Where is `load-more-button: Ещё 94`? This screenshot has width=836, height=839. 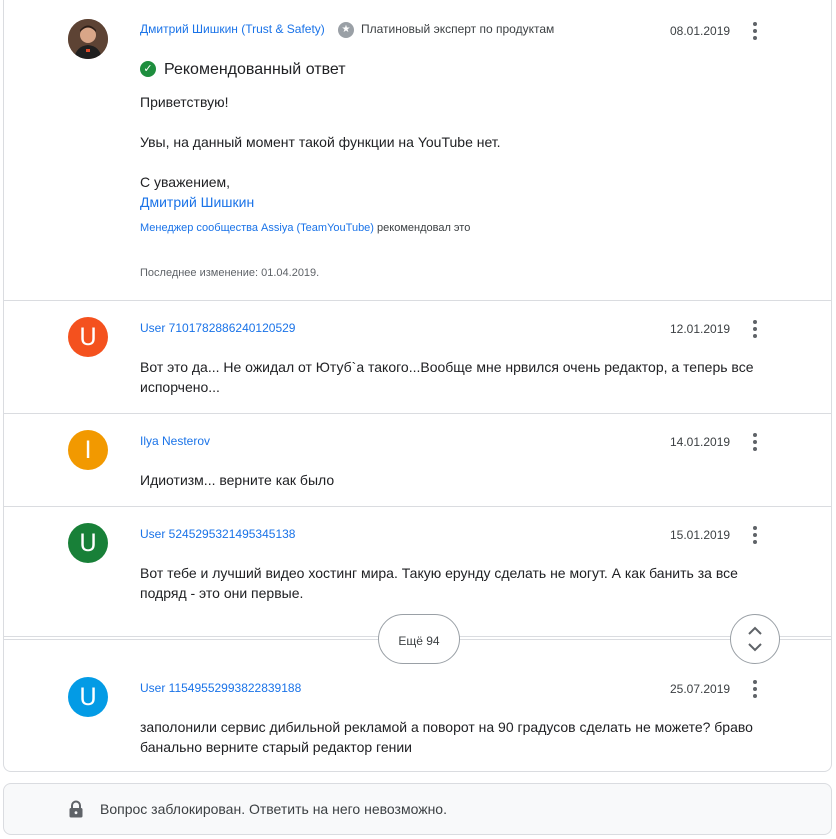
load-more-button: Ещё 94 is located at coordinates (419, 639).